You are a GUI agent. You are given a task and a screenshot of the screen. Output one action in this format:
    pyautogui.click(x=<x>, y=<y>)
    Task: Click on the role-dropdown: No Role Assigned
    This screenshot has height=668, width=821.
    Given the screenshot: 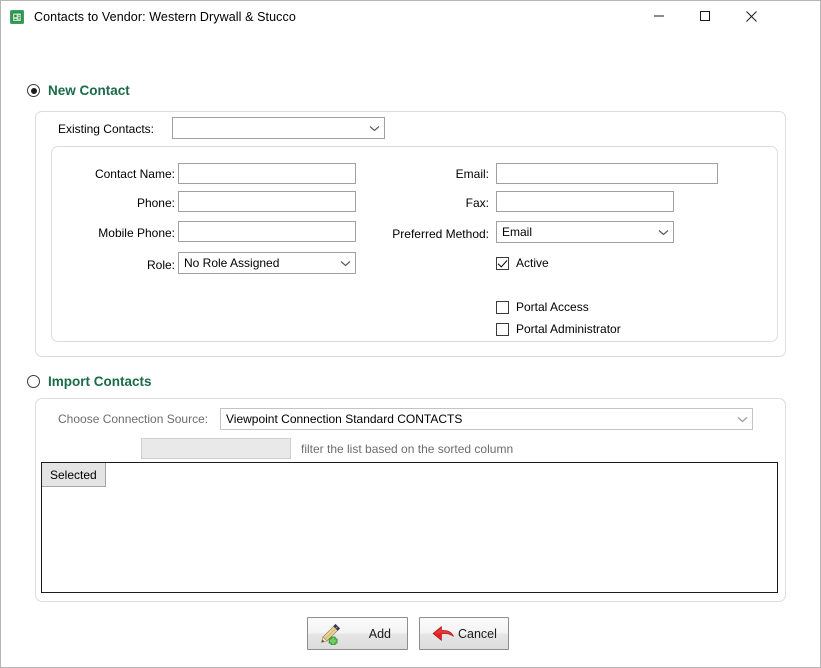 What is the action you would take?
    pyautogui.click(x=267, y=263)
    